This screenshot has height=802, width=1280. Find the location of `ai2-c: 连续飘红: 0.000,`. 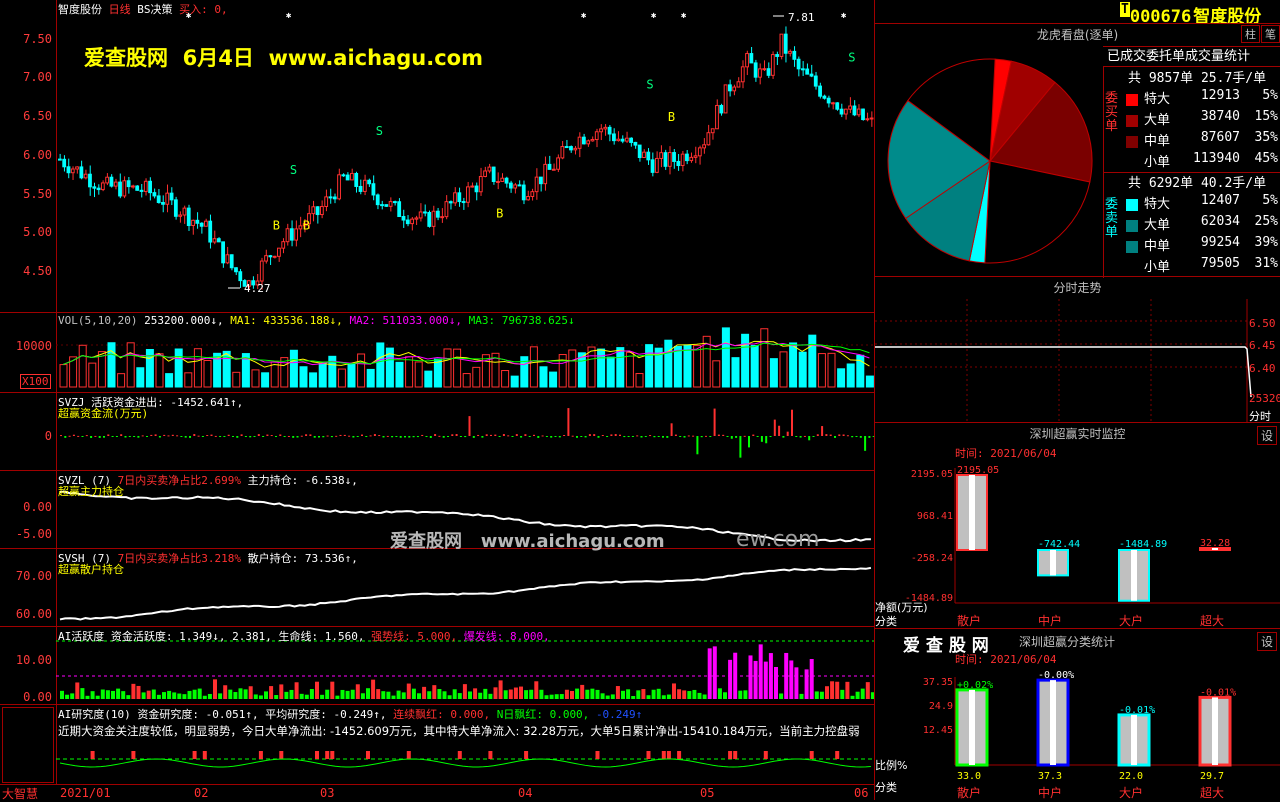

ai2-c: 连续飘红: 0.000, is located at coordinates (442, 714).